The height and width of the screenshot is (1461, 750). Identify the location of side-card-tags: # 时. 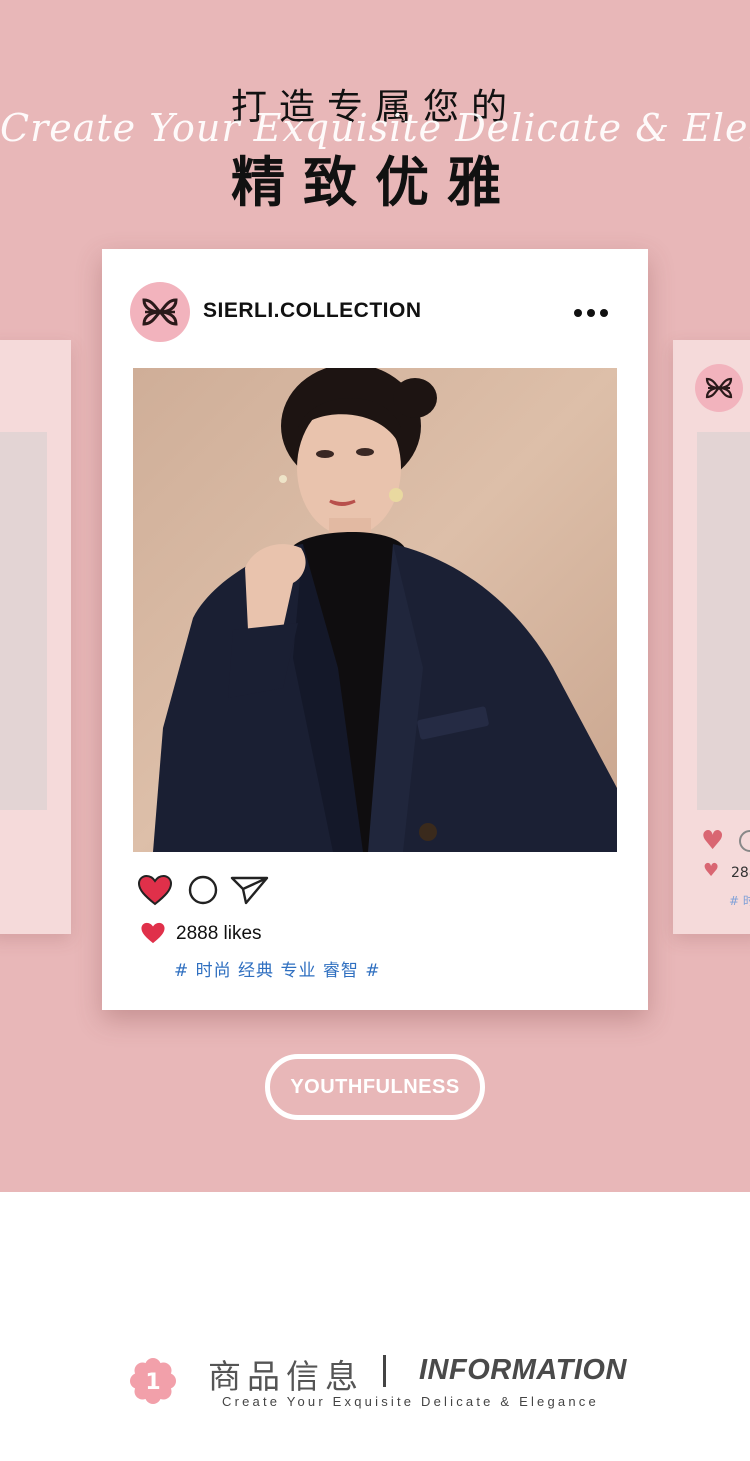
(739, 901).